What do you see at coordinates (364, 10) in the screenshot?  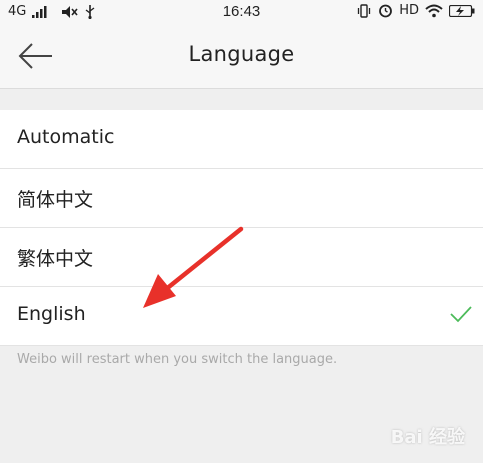 I see `vibrate-icon` at bounding box center [364, 10].